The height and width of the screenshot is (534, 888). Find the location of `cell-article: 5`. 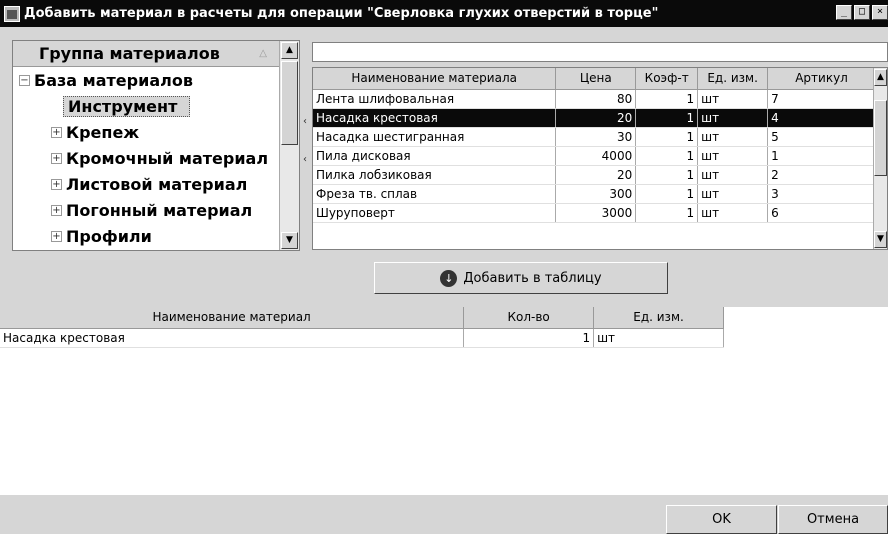

cell-article: 5 is located at coordinates (821, 137).